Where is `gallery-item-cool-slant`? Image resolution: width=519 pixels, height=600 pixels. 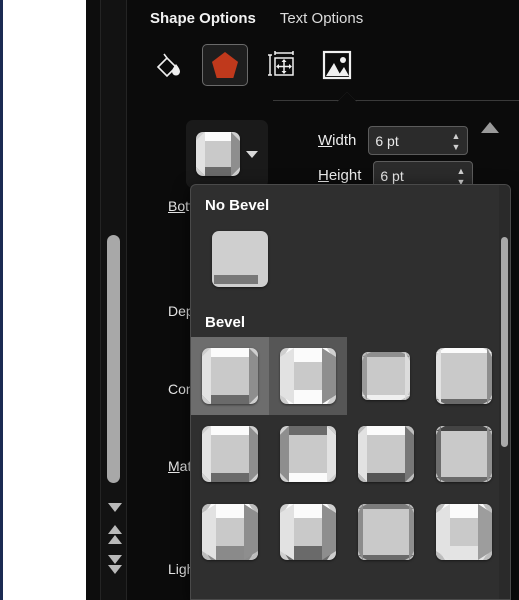
gallery-item-cool-slant is located at coordinates (464, 532).